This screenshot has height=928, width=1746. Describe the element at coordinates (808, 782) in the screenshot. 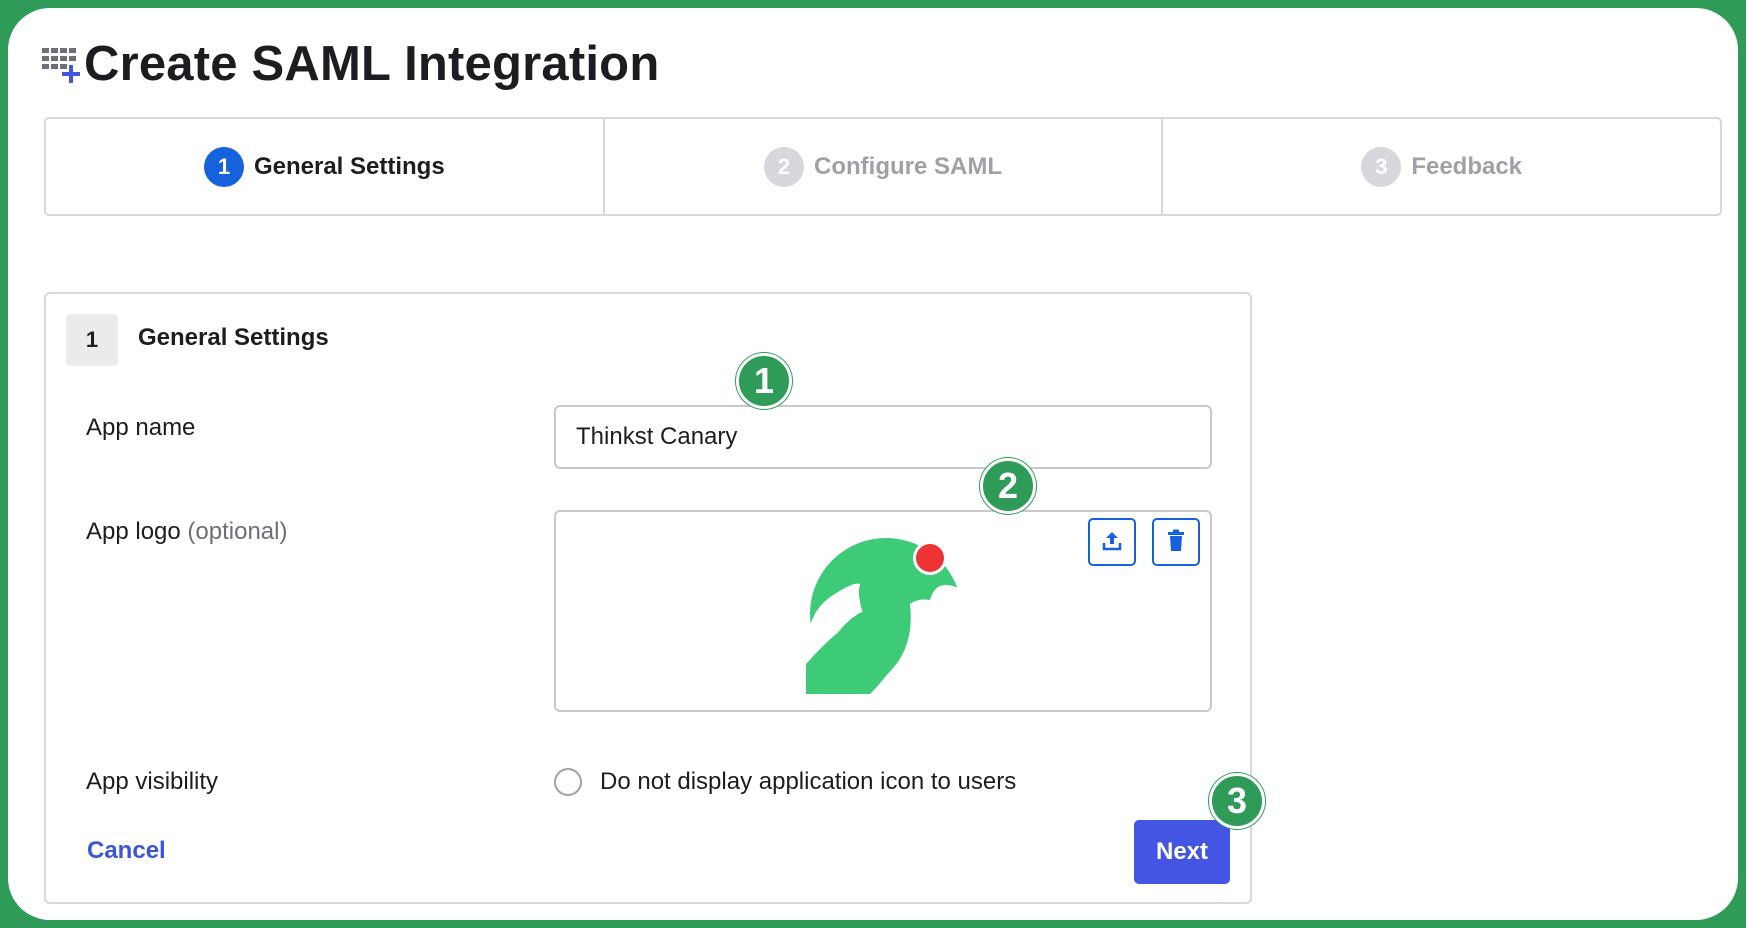

I see `hide-app-icon-label: Do not display application icon to users` at that location.